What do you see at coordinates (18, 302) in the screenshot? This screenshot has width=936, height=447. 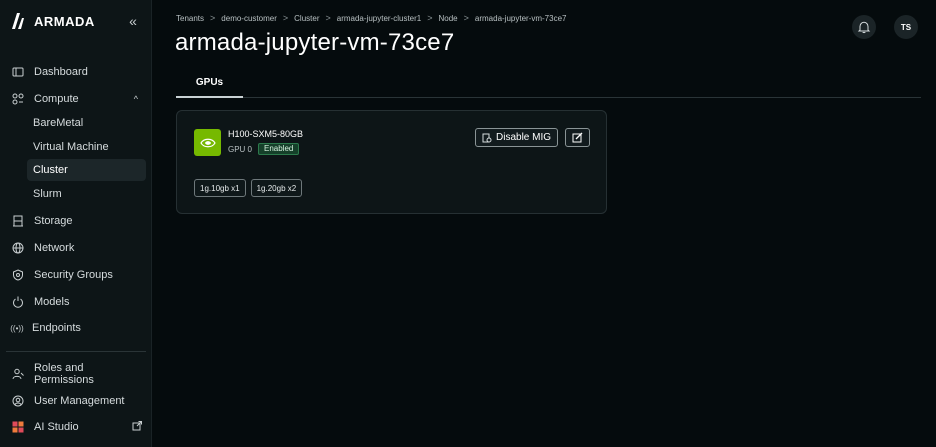 I see `models-icon` at bounding box center [18, 302].